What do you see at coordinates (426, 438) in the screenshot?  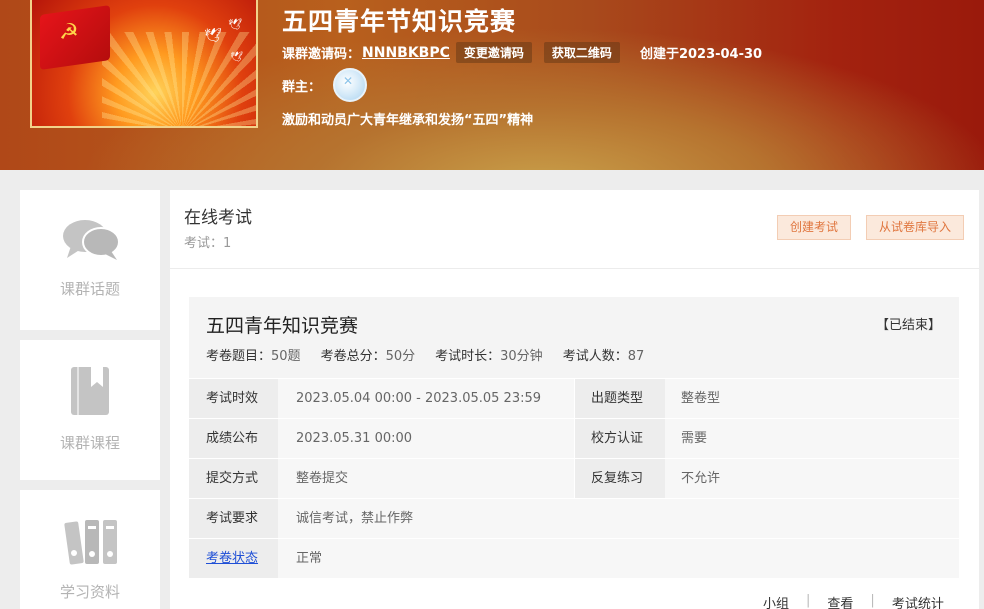 I see `detail-value: 2023.05.31 00:00` at bounding box center [426, 438].